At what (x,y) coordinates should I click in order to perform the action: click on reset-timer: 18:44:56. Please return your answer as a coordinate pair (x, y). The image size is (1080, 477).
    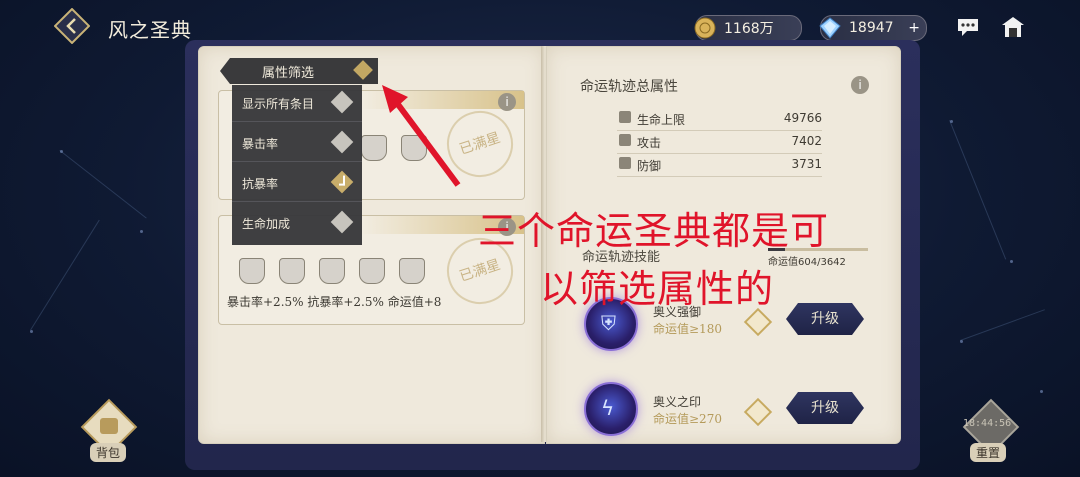
    Looking at the image, I should click on (987, 423).